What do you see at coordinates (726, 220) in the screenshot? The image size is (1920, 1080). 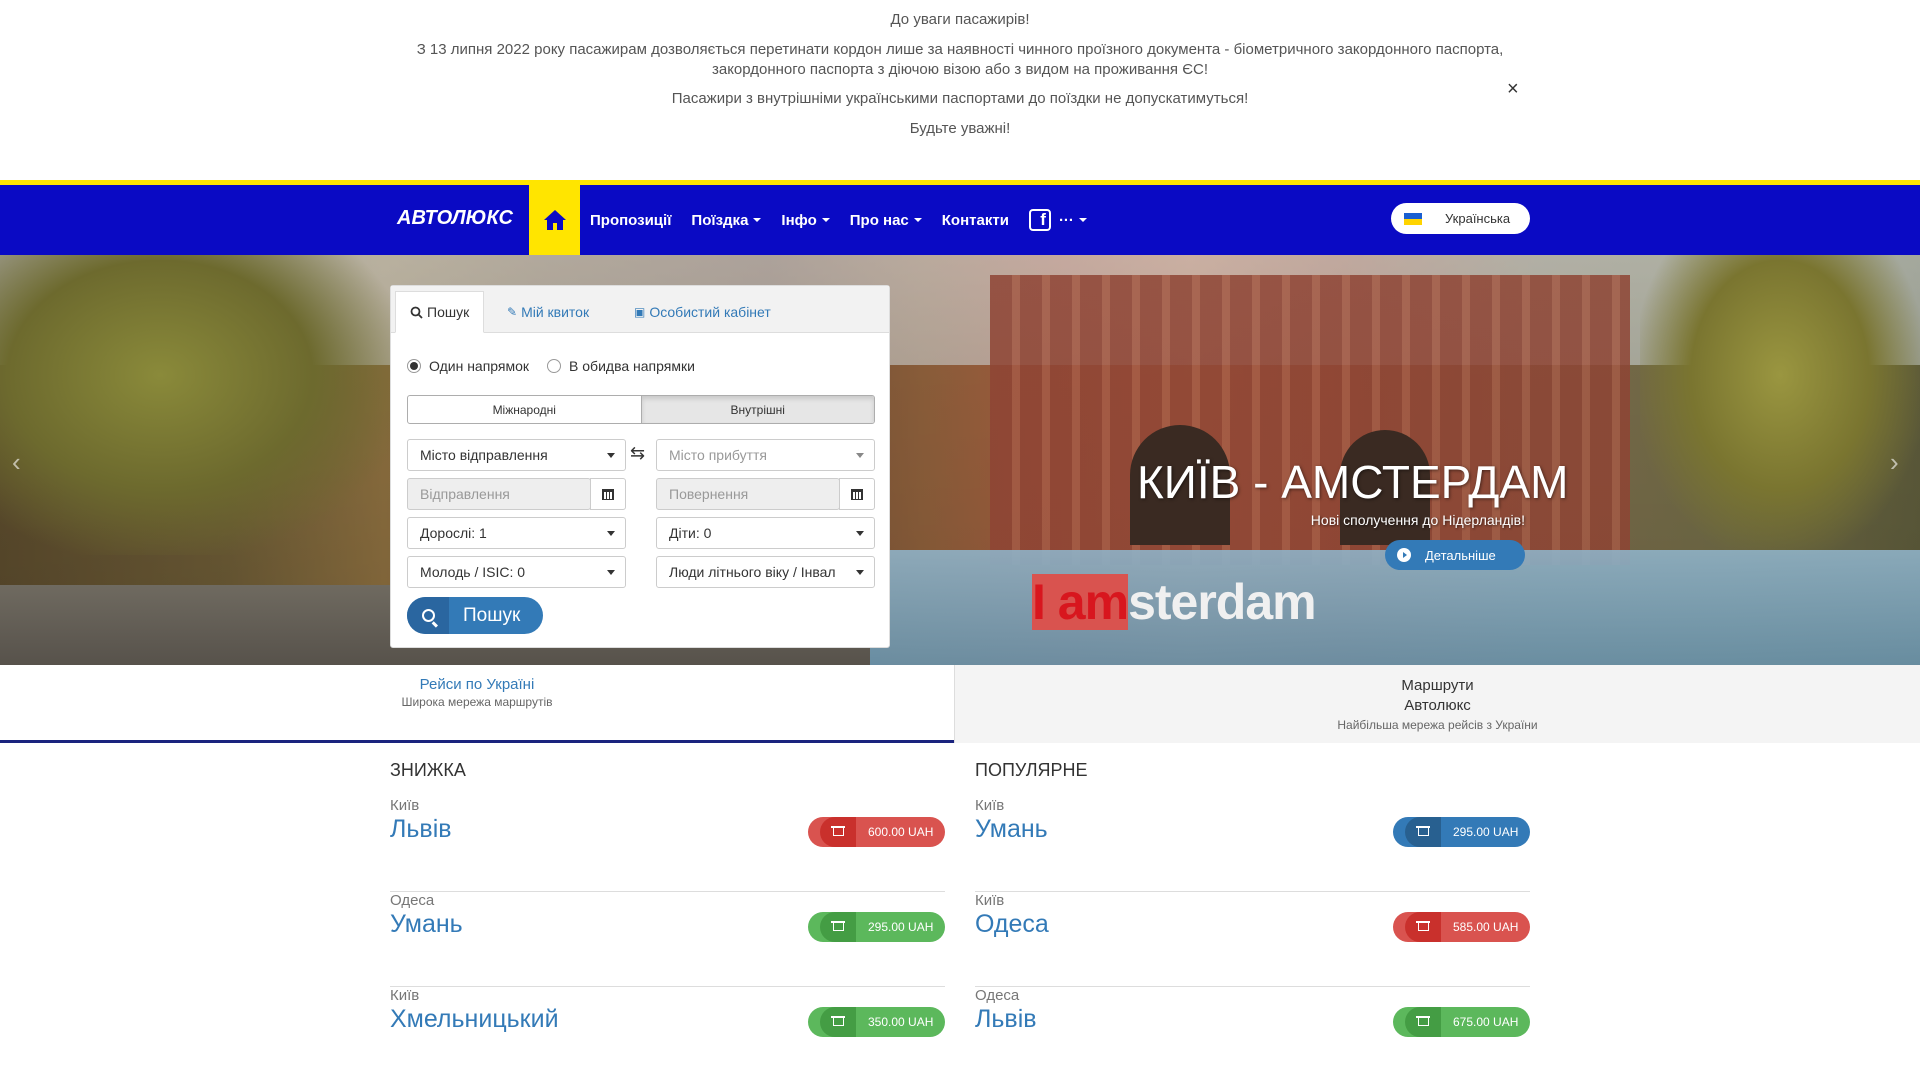 I see `nav-trip: Поїздка` at bounding box center [726, 220].